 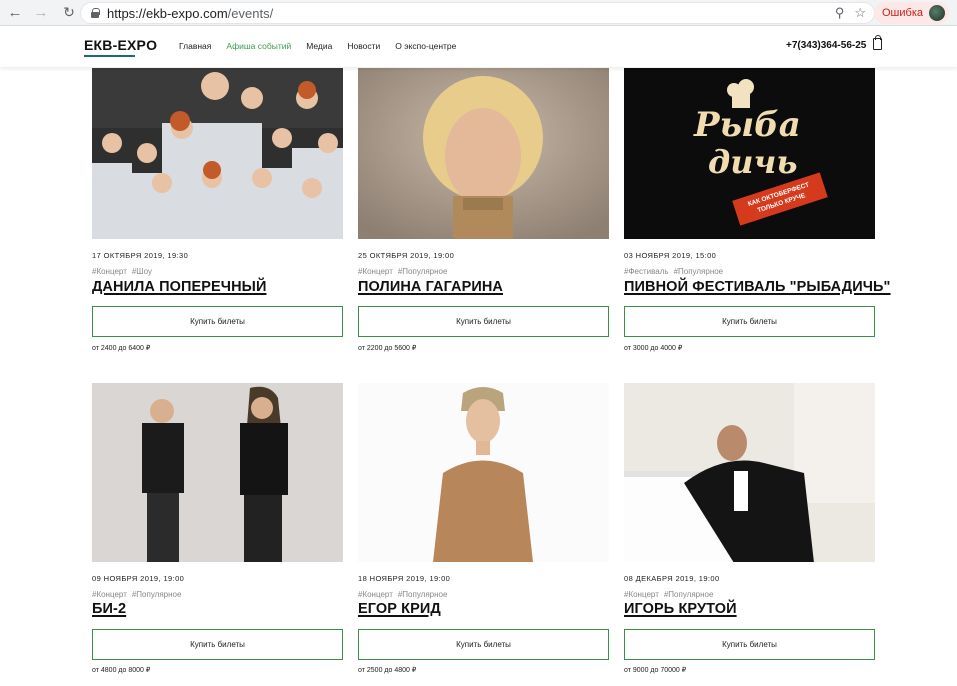 I want to click on event-tags: #Концерт #Шоу, so click(x=124, y=271).